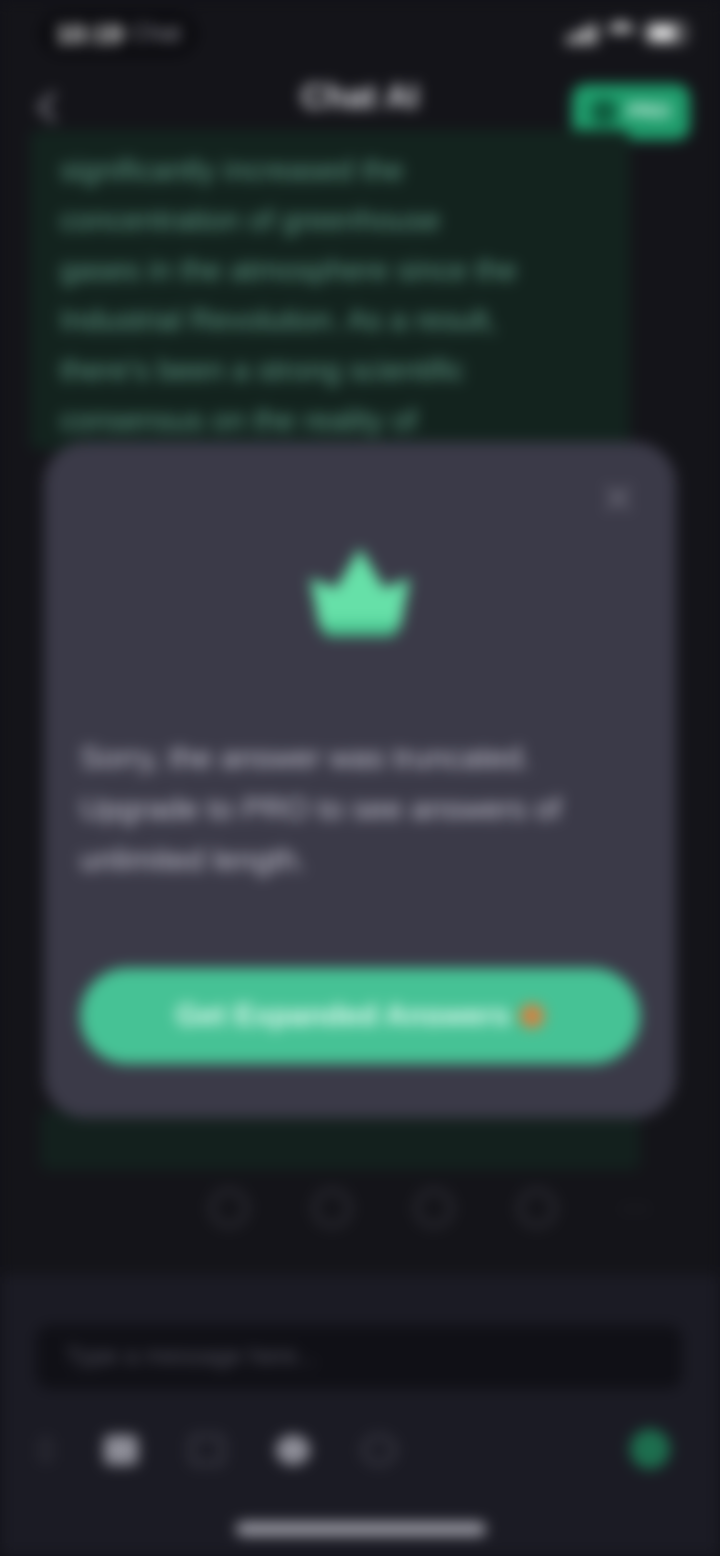 Image resolution: width=720 pixels, height=1556 pixels. I want to click on regenerate-icon, so click(434, 1208).